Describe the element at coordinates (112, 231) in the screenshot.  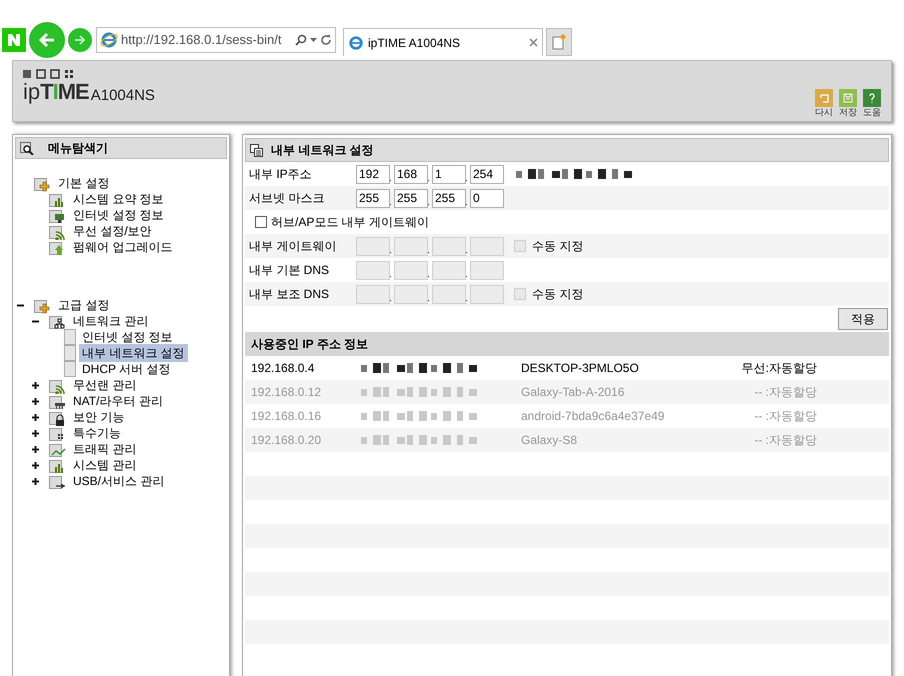
I see `menu-item: 무선 설정/보안` at that location.